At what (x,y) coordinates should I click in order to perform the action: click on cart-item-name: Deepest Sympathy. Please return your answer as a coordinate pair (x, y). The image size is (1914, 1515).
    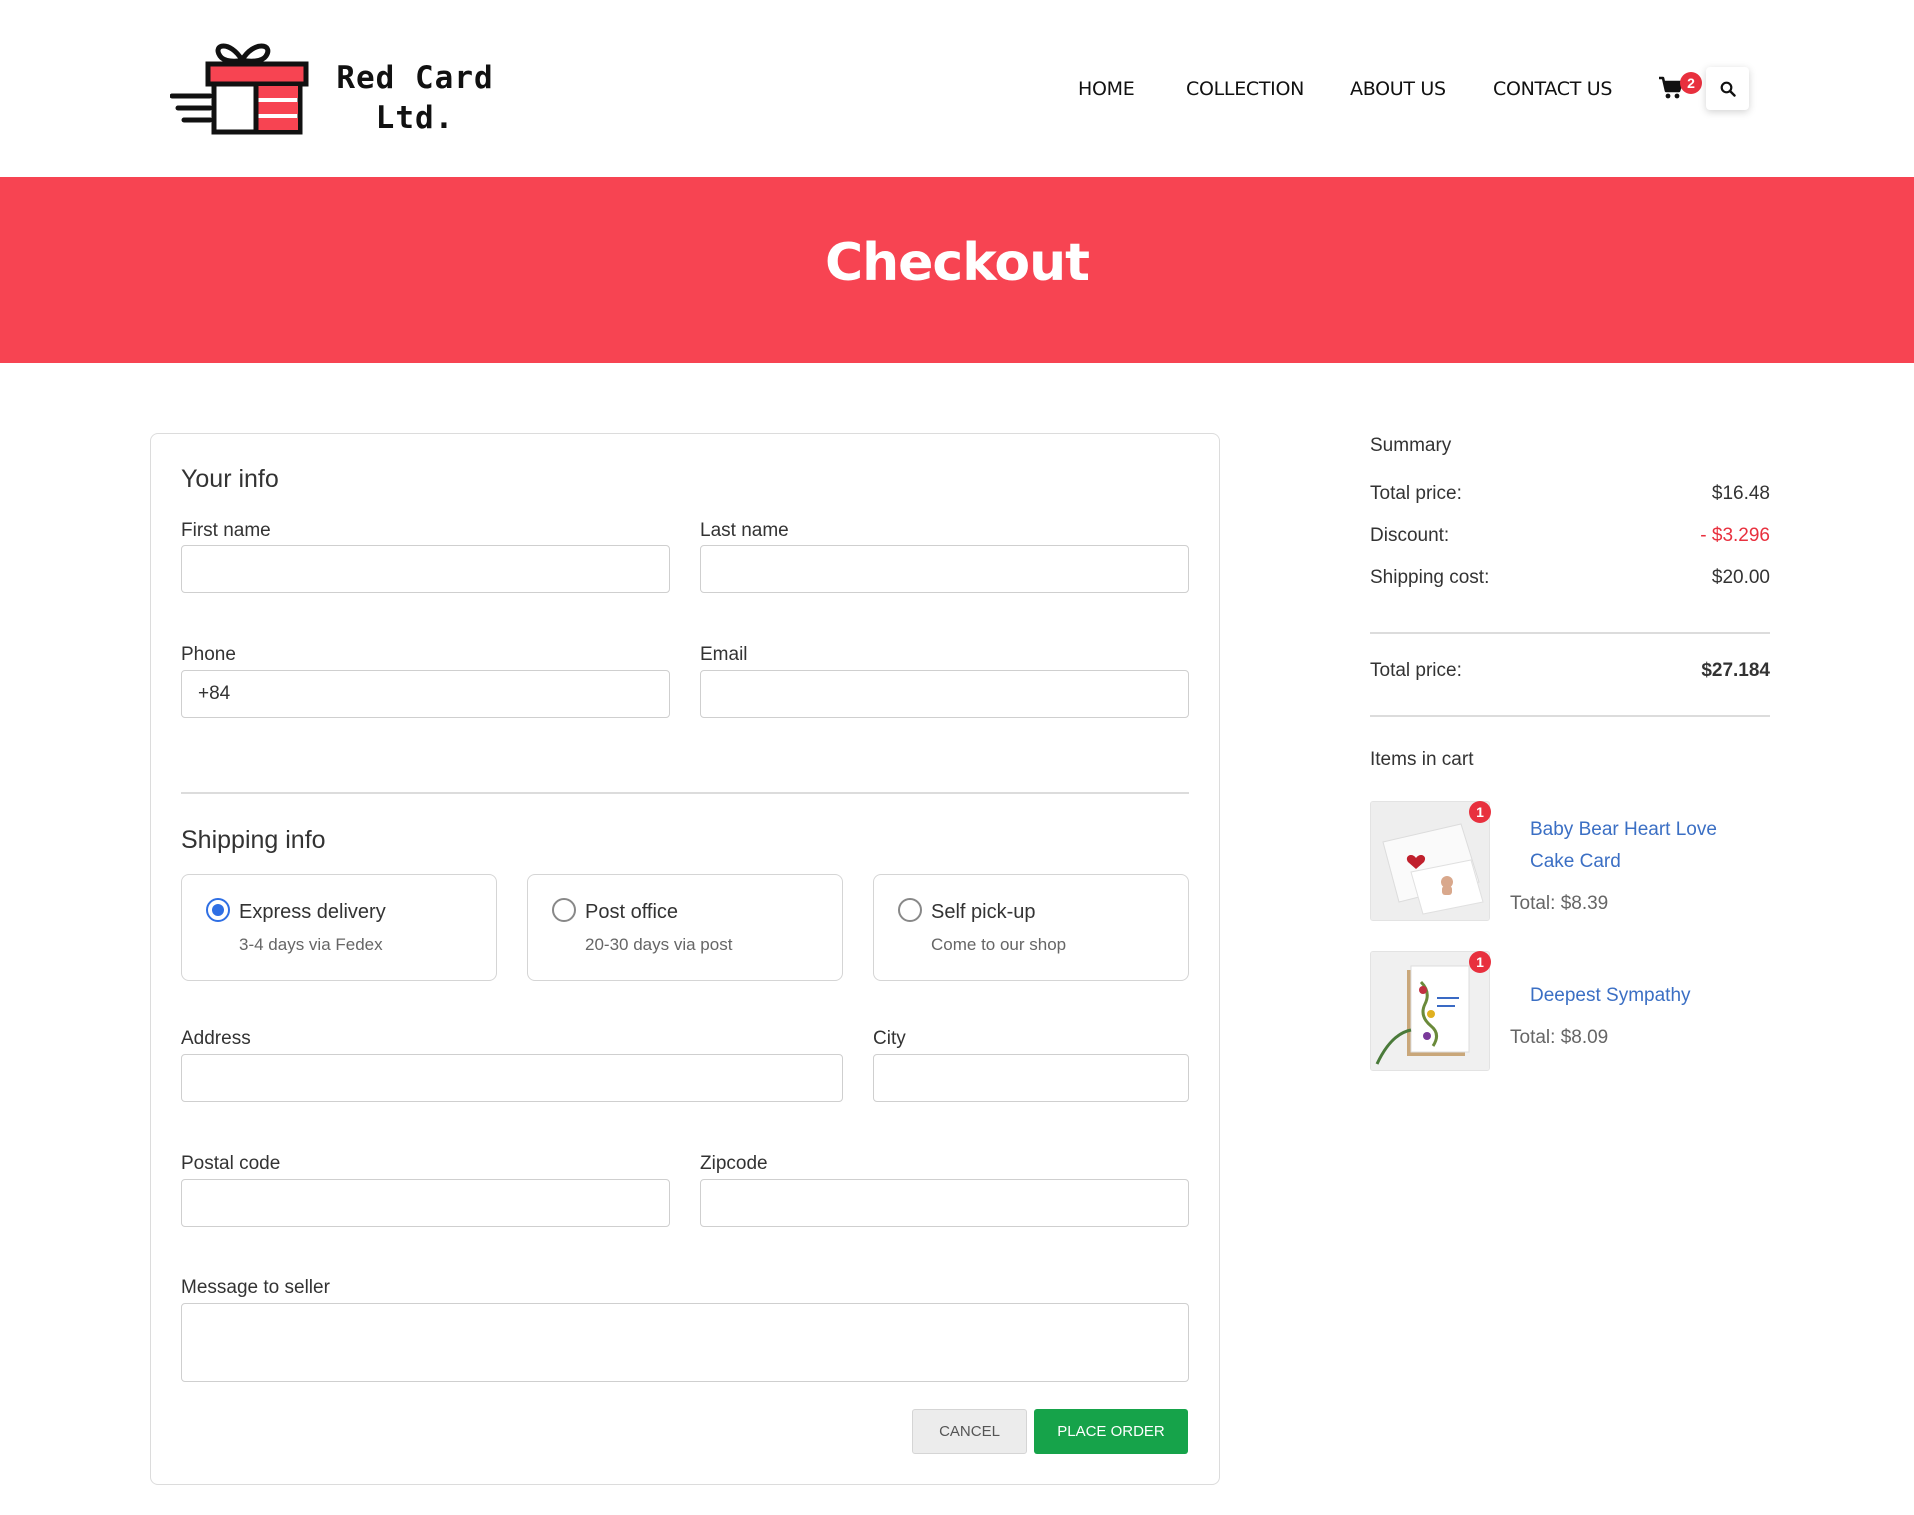
    Looking at the image, I should click on (1640, 996).